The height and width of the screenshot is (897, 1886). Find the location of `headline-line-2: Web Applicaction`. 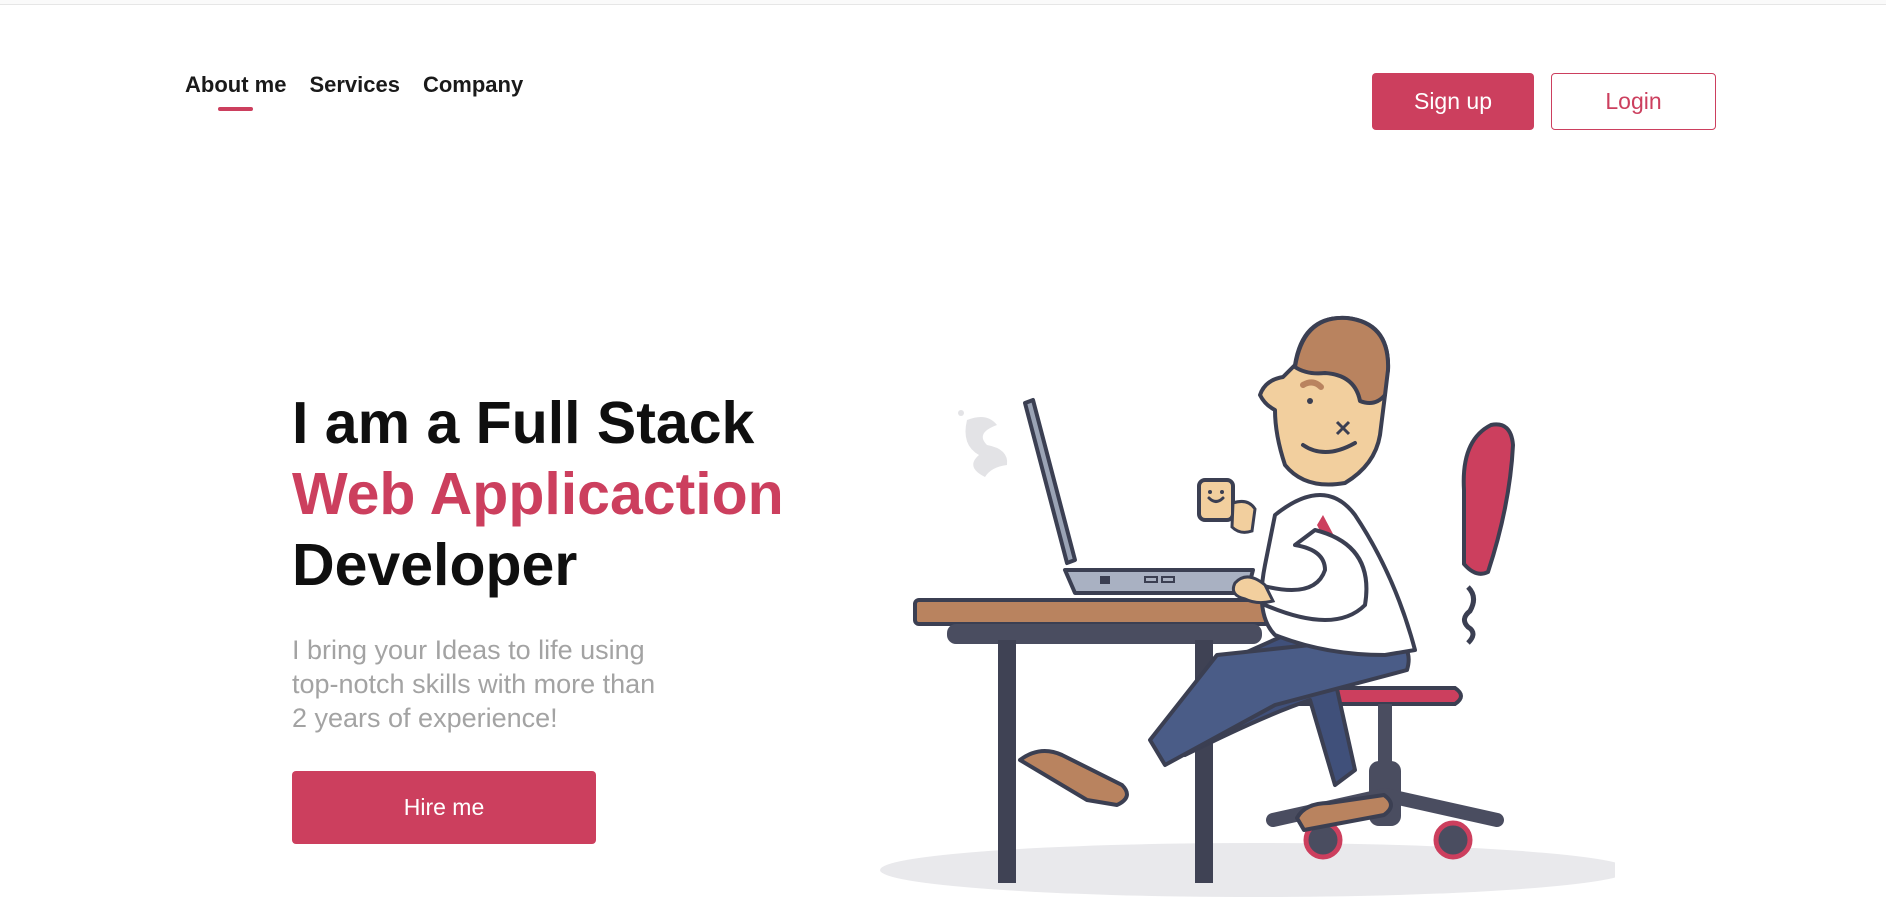

headline-line-2: Web Applicaction is located at coordinates (538, 494).